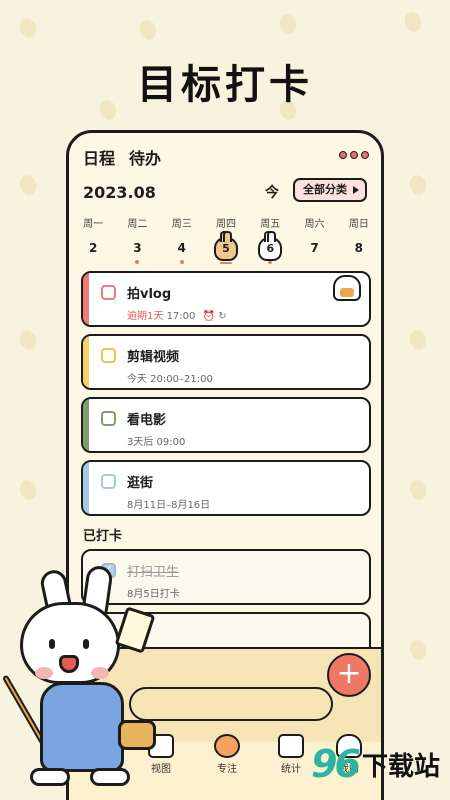 This screenshot has height=800, width=450. Describe the element at coordinates (153, 357) in the screenshot. I see `task-title: 剪辑视频` at that location.